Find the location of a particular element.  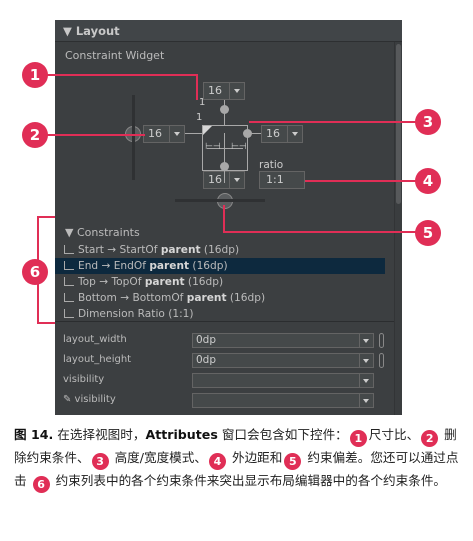

callout-1-line is located at coordinates (121, 75).